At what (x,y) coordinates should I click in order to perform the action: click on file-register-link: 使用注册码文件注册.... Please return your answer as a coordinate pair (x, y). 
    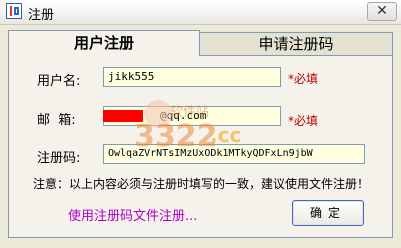
    Looking at the image, I should click on (132, 214).